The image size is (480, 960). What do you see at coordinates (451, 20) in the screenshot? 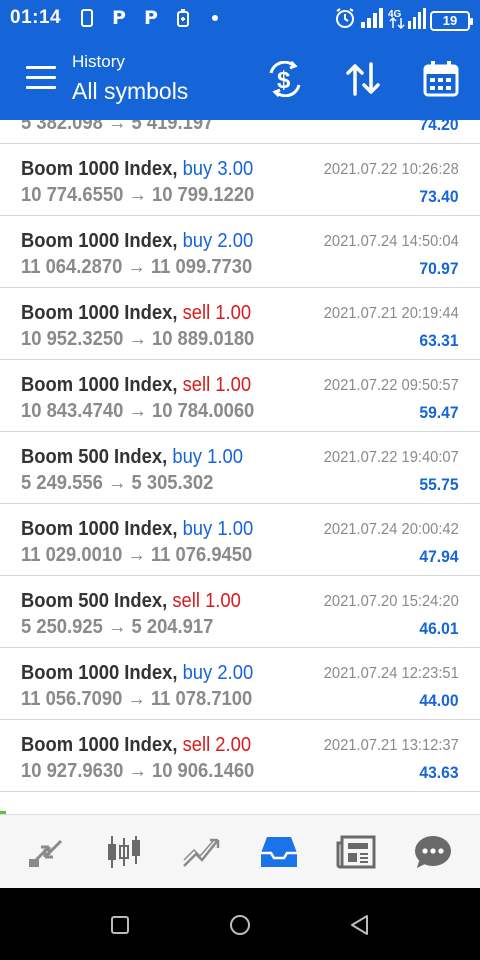
I see `battery-indicator: 19` at bounding box center [451, 20].